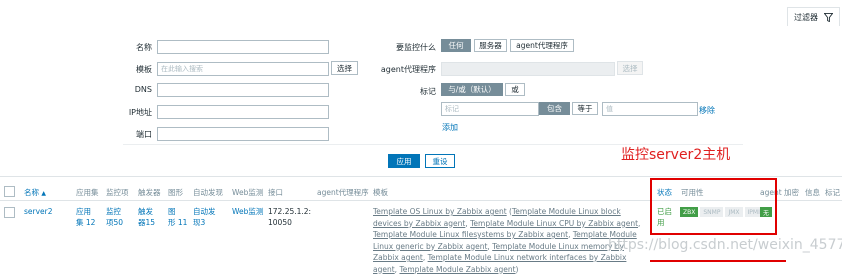 Image resolution: width=842 pixels, height=275 pixels. Describe the element at coordinates (179, 217) in the screenshot. I see `graphs-link: 图 形 11` at that location.